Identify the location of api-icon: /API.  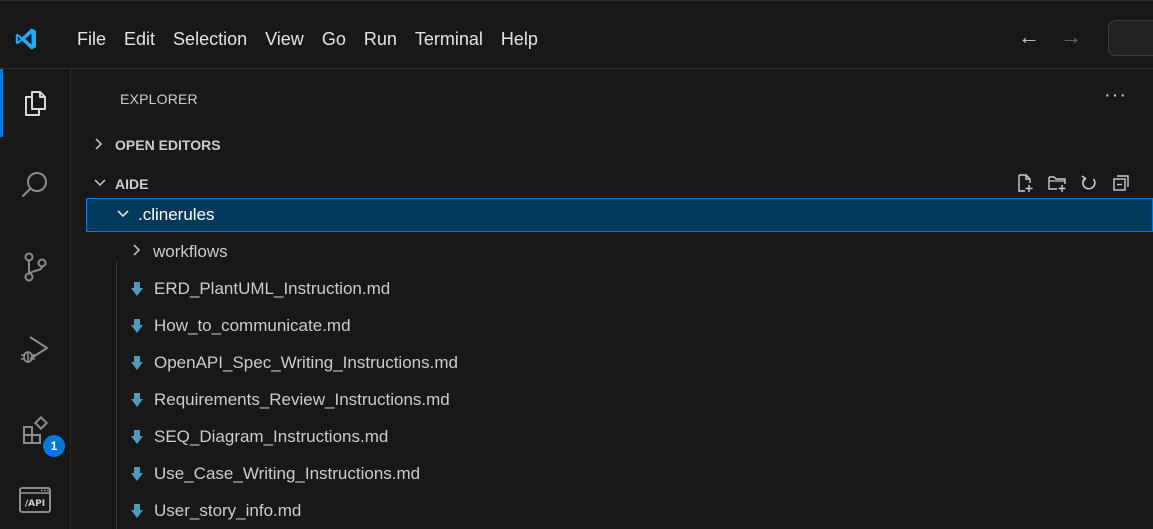
(35, 500).